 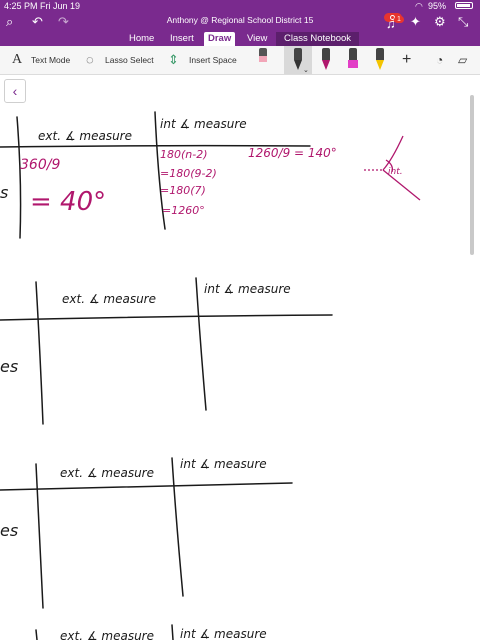 I want to click on shapes-icon: ◔, so click(x=439, y=60).